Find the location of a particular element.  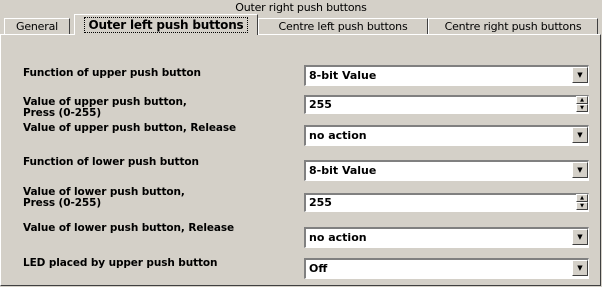

tab-general: General is located at coordinates (37, 26).